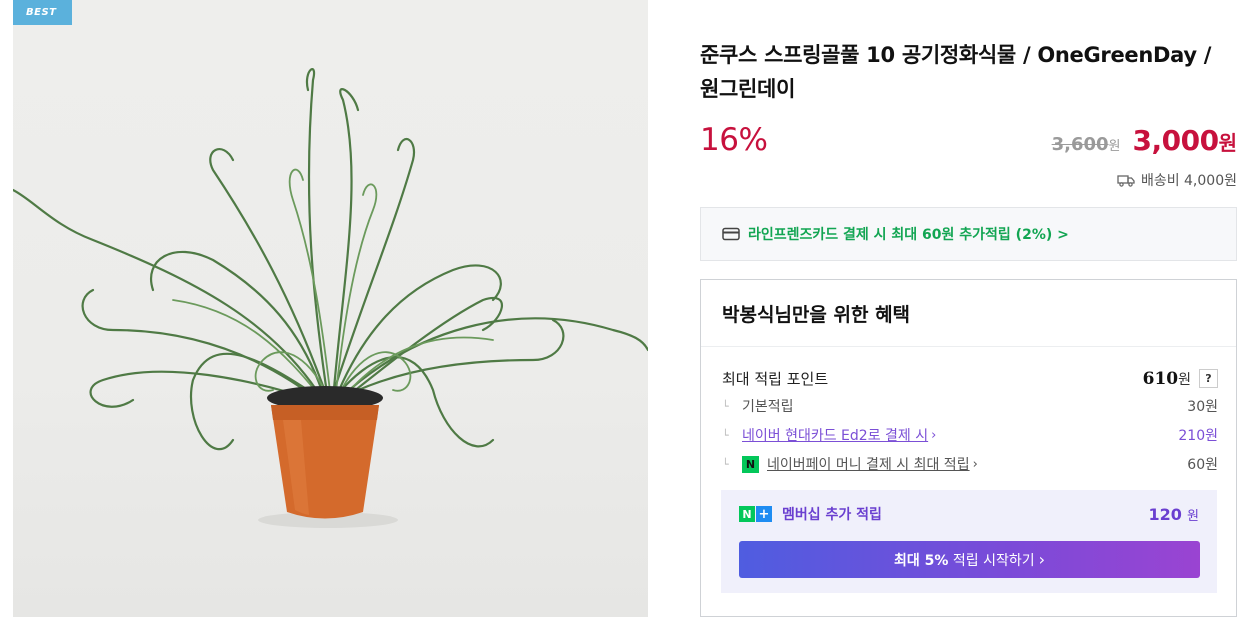  What do you see at coordinates (970, 406) in the screenshot?
I see `list-item: └ 기본적립 30원` at bounding box center [970, 406].